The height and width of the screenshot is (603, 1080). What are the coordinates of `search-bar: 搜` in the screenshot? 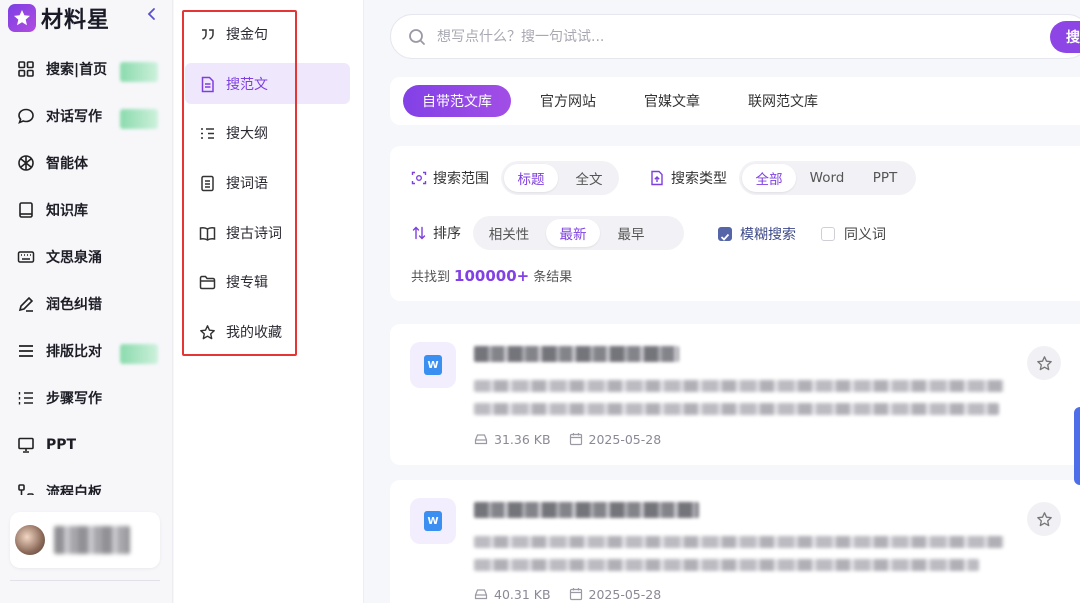 It's located at (735, 36).